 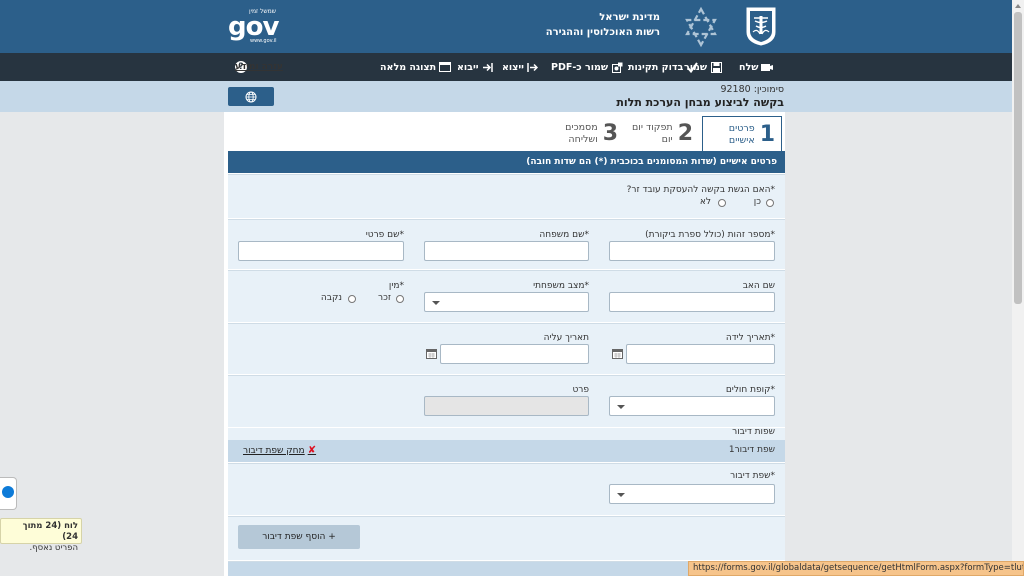 I want to click on step-number: 2, so click(x=685, y=133).